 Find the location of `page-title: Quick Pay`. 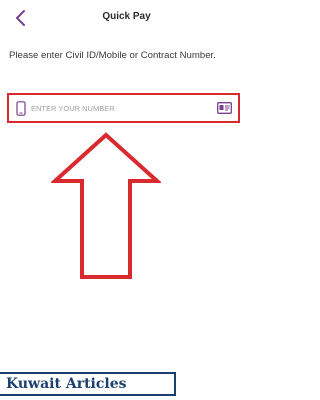

page-title: Quick Pay is located at coordinates (126, 16).